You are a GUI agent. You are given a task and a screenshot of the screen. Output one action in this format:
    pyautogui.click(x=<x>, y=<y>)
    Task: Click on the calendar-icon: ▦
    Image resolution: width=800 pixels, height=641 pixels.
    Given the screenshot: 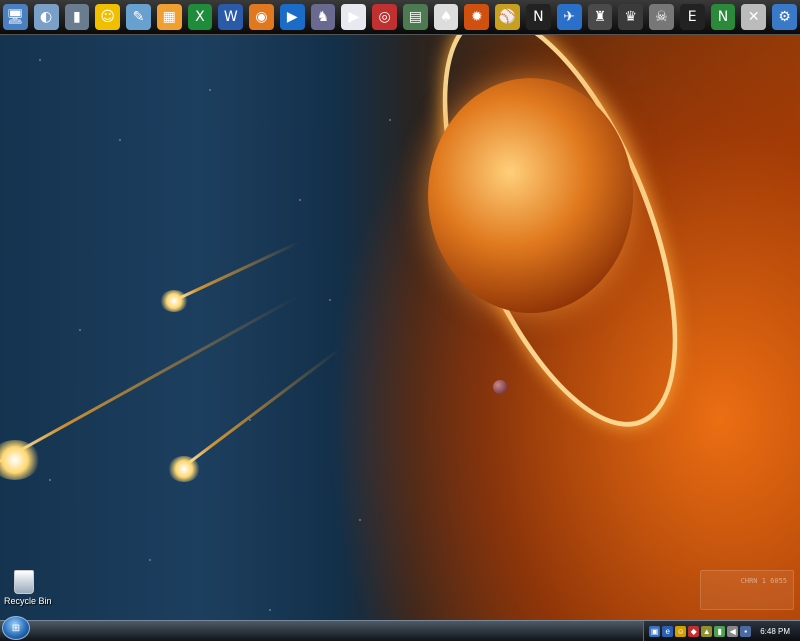 What is the action you would take?
    pyautogui.click(x=169, y=17)
    